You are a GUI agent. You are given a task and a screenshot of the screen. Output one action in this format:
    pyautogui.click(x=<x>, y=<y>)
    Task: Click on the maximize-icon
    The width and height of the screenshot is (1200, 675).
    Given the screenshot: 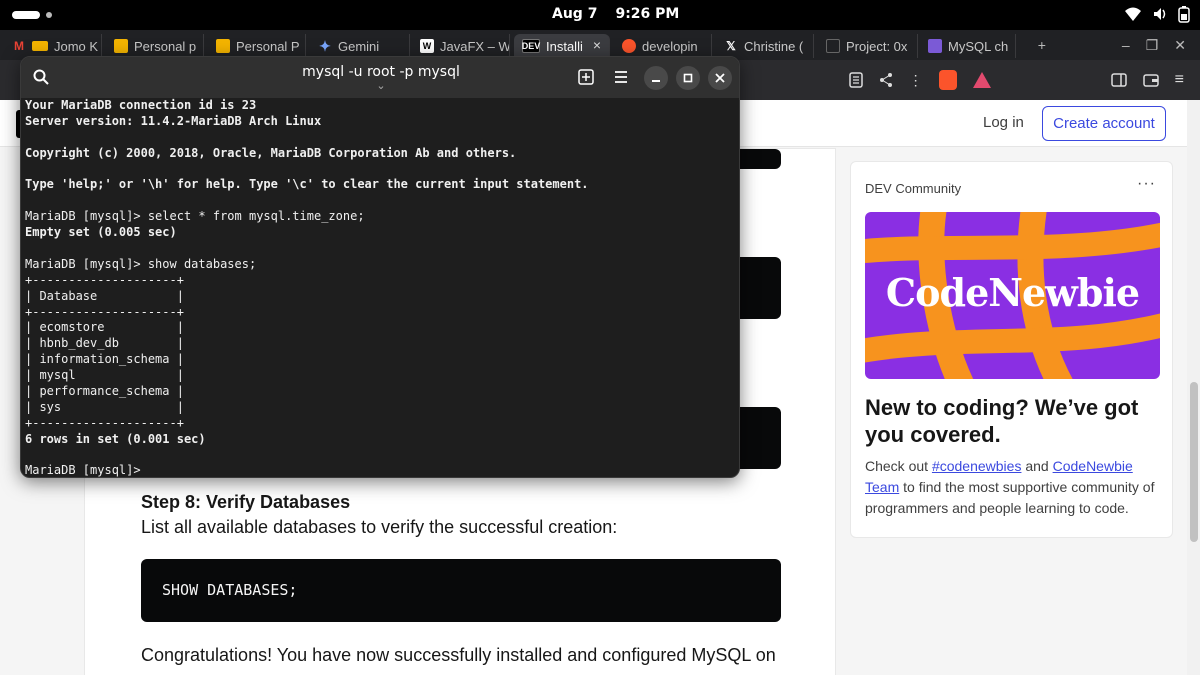 What is the action you would take?
    pyautogui.click(x=688, y=78)
    